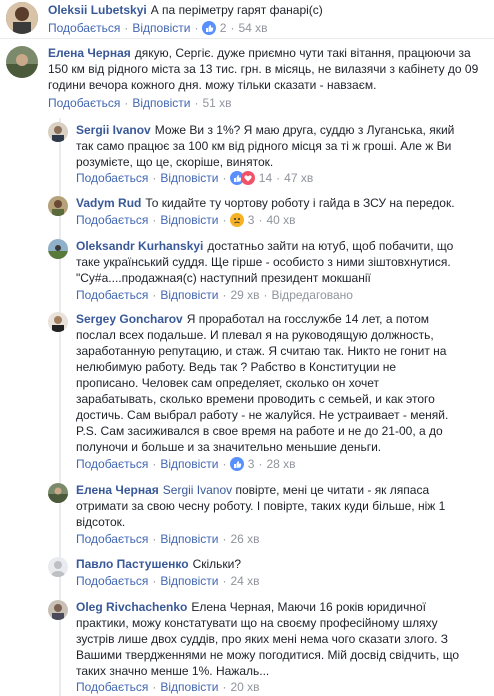 This screenshot has height=696, width=494. Describe the element at coordinates (139, 246) in the screenshot. I see `comment-author: Oleksandr Kurhanskyi` at that location.